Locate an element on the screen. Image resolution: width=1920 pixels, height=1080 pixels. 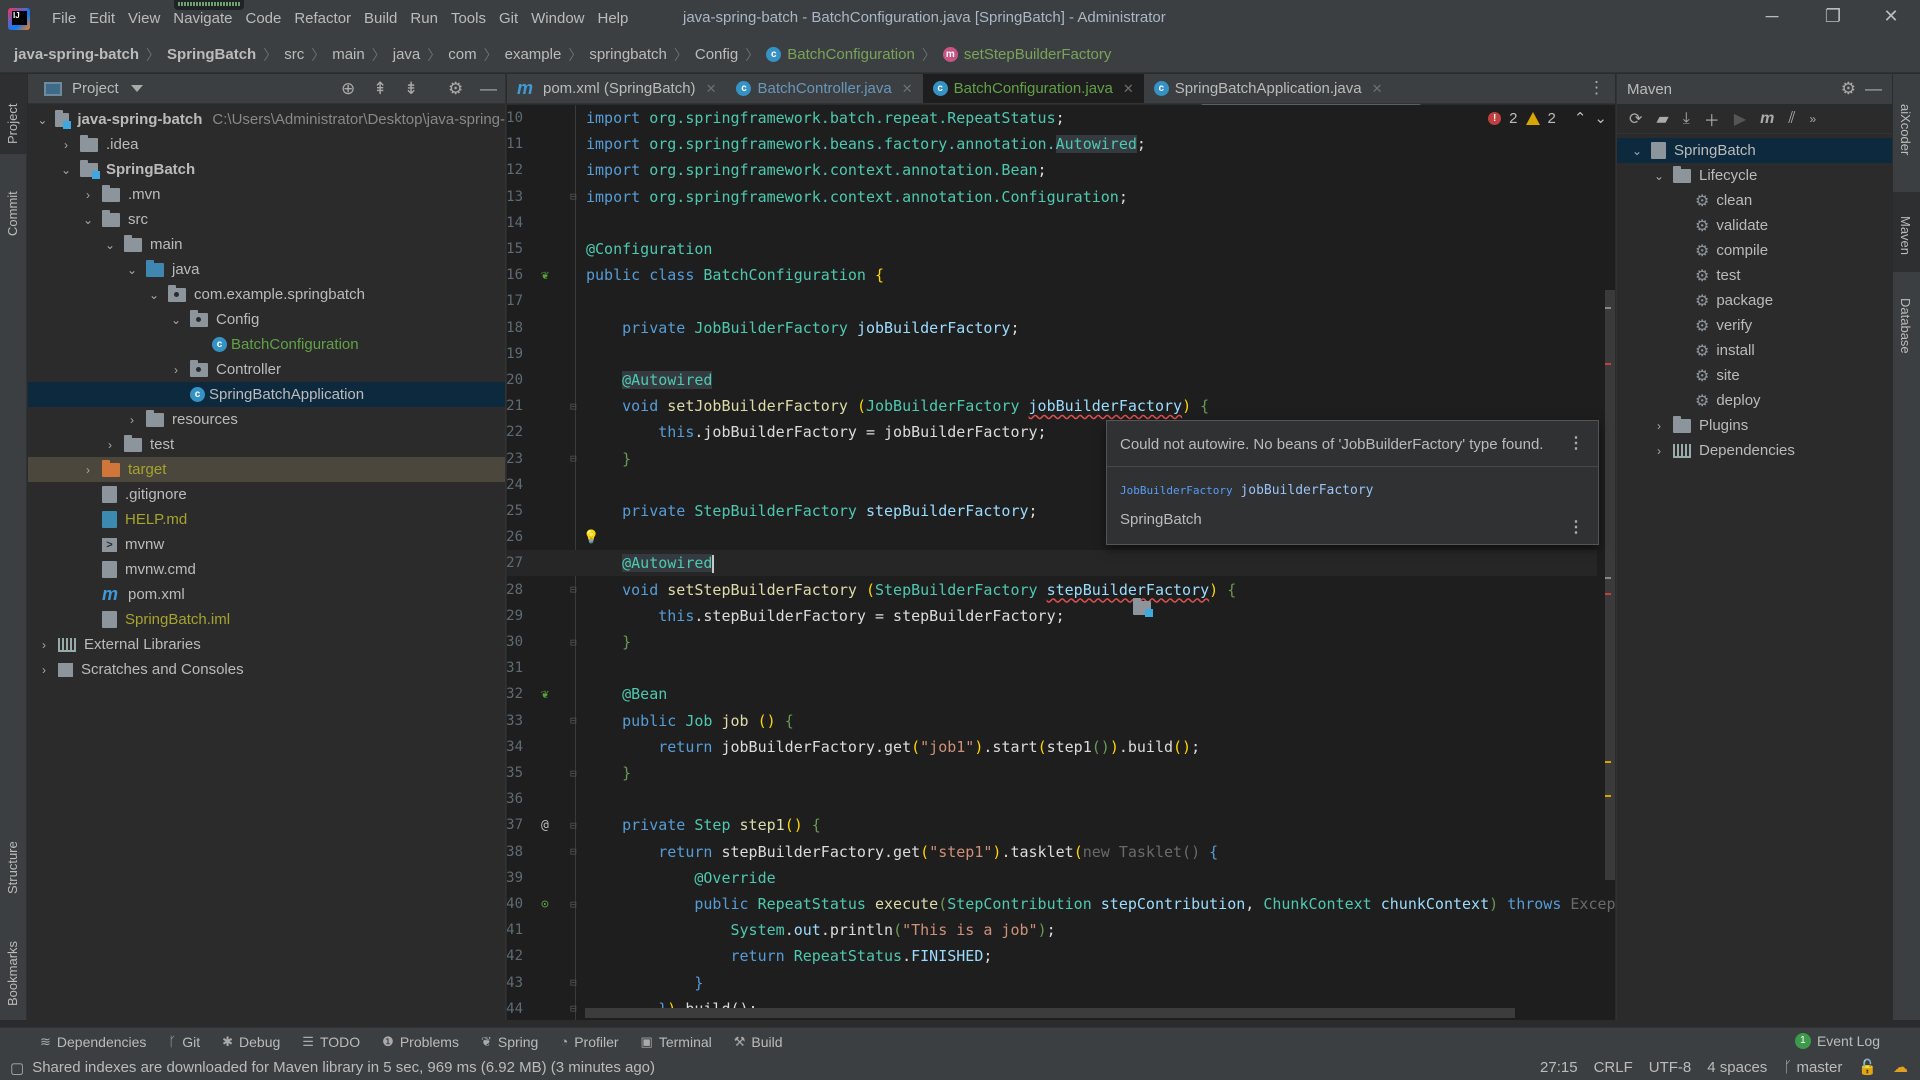
line-number: 10 is located at coordinates (515, 118).